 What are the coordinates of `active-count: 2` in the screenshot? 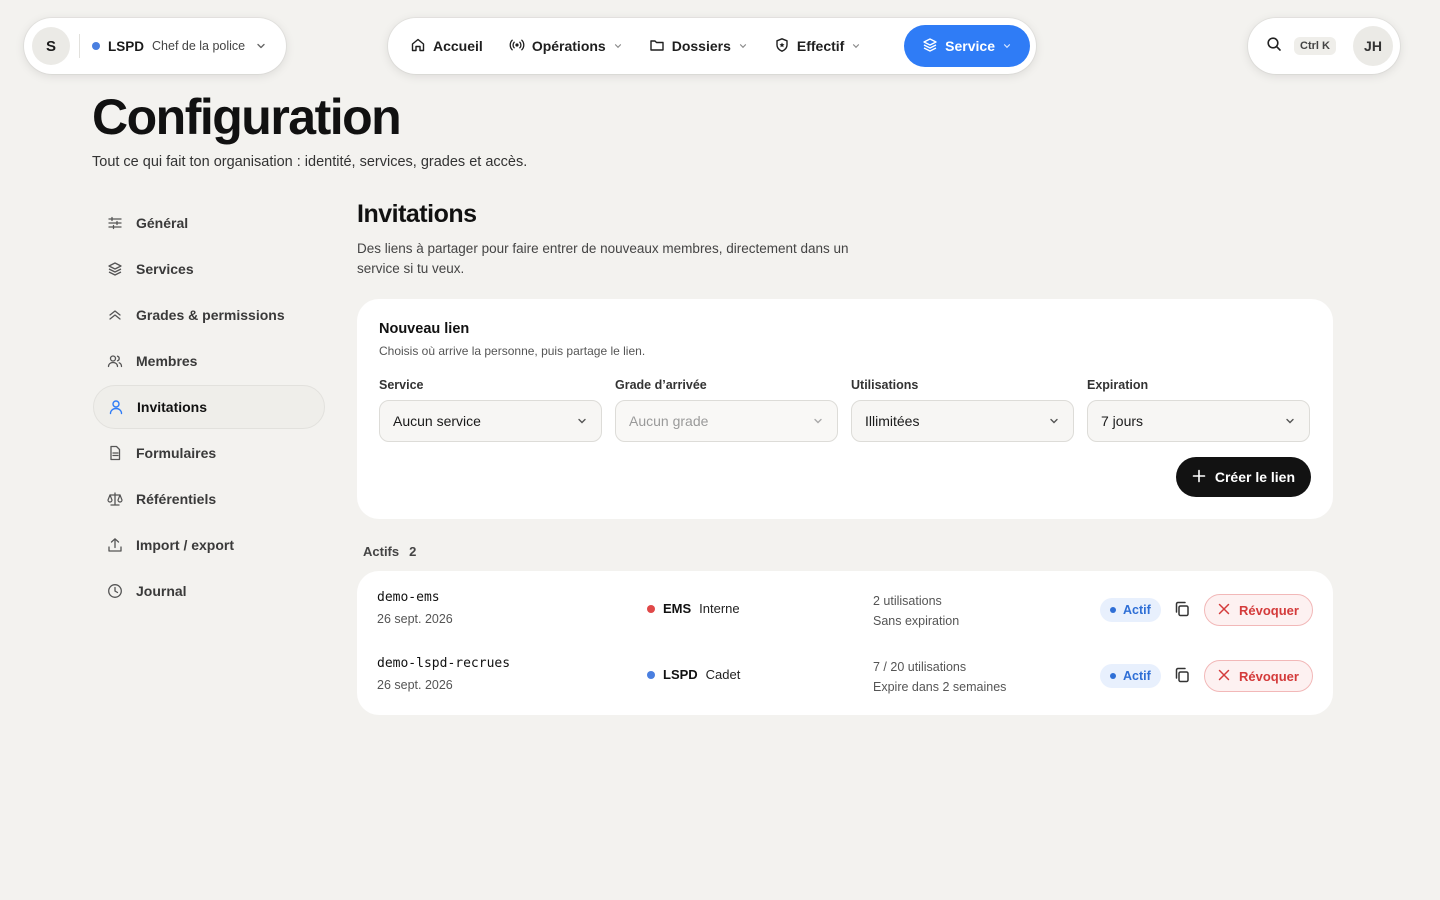 It's located at (413, 551).